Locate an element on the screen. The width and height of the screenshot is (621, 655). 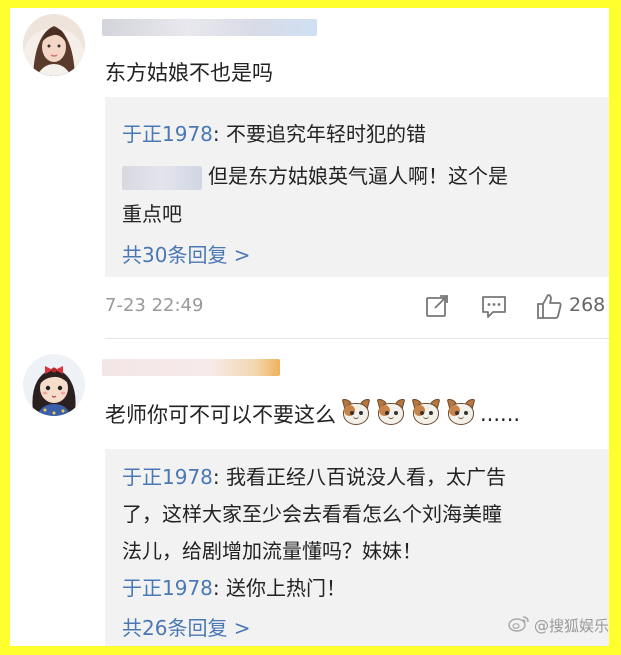
reply-text: 送你上热门！ is located at coordinates (286, 588).